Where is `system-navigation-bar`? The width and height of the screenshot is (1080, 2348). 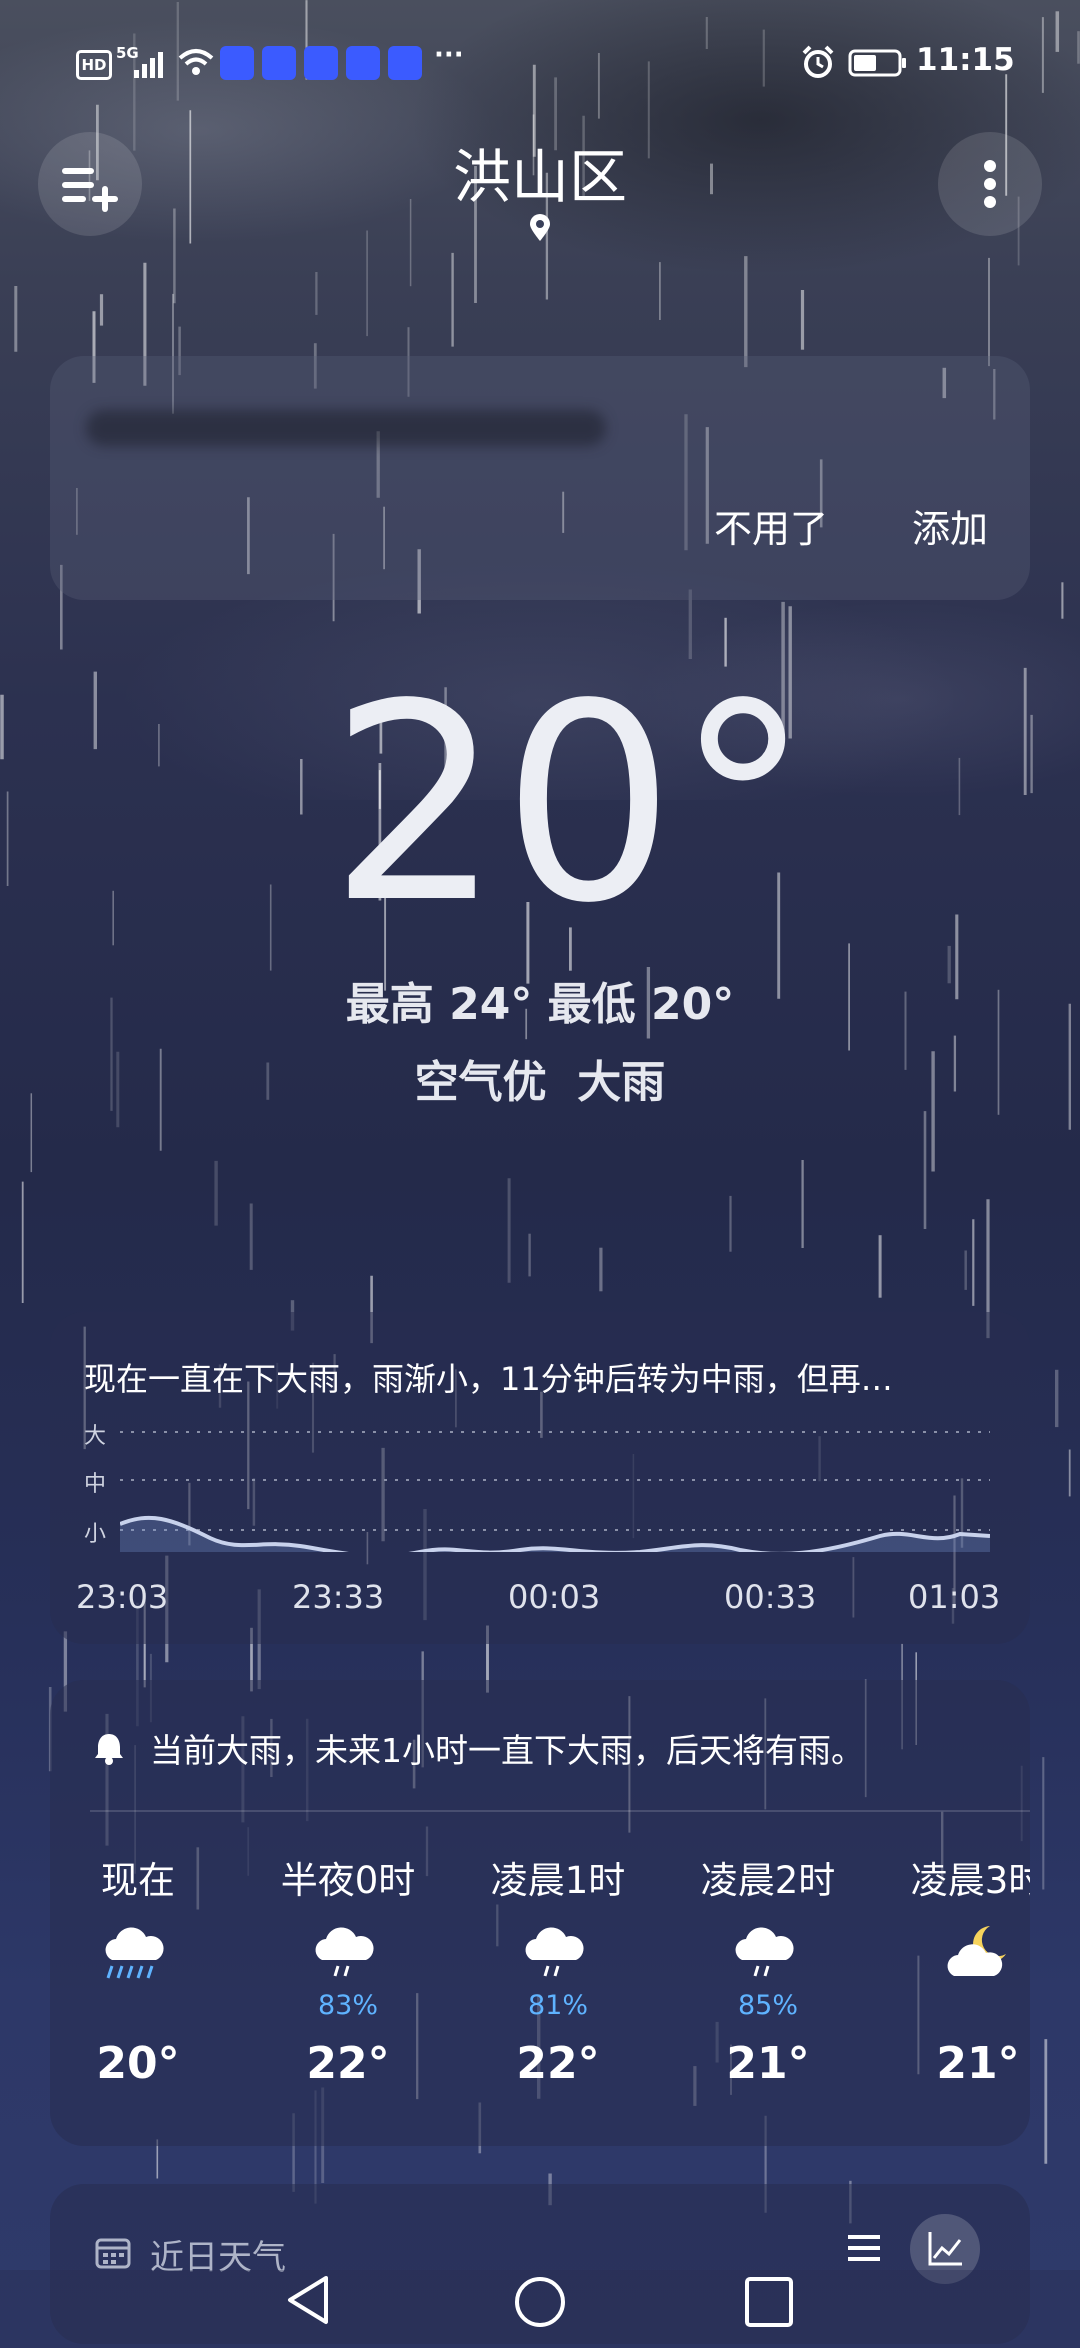 system-navigation-bar is located at coordinates (540, 2309).